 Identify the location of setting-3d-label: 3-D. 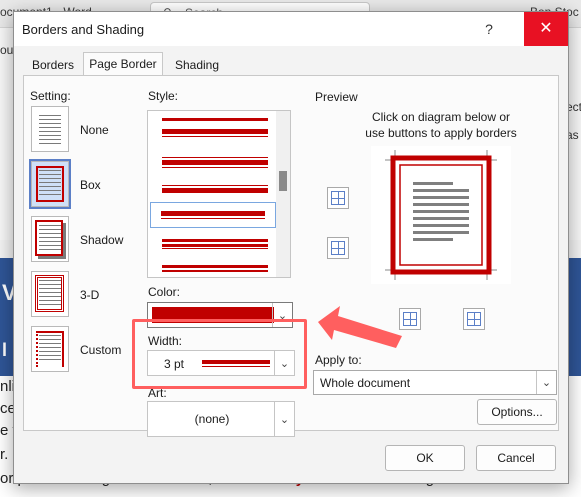
(90, 295).